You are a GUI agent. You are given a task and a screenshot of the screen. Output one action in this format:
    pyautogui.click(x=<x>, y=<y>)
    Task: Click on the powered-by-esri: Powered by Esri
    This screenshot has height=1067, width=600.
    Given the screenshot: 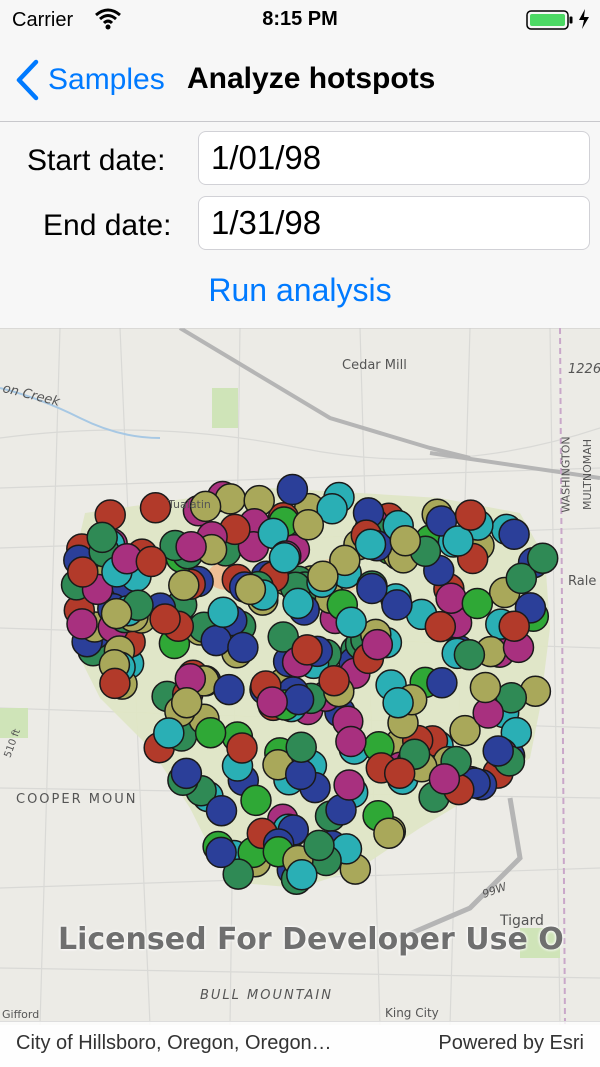 What is the action you would take?
    pyautogui.click(x=511, y=1043)
    